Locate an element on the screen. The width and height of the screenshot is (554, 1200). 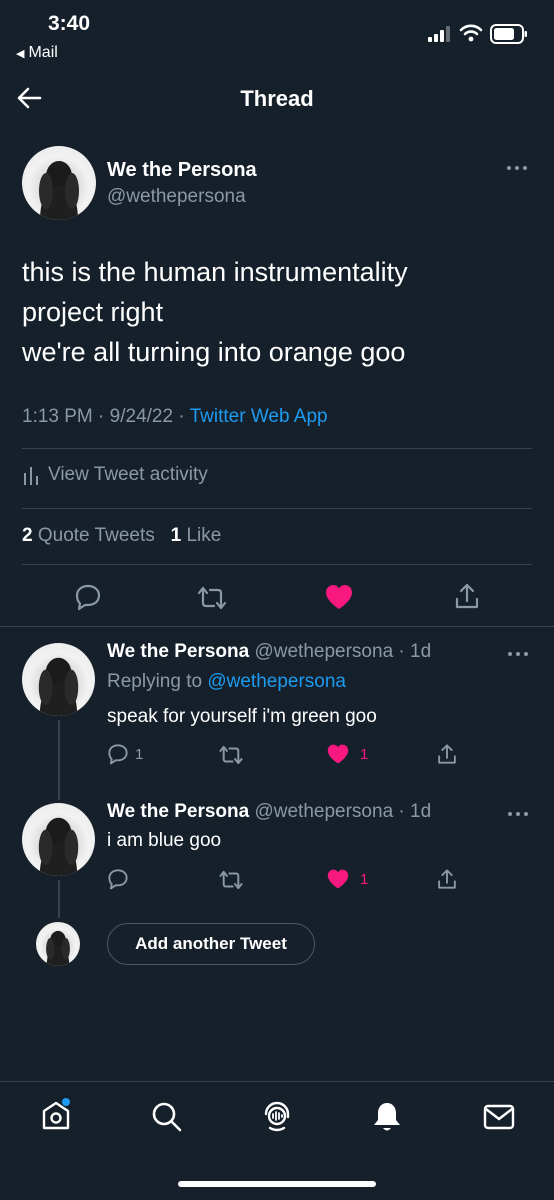
back-triangle-icon: ◀ is located at coordinates (20, 53).